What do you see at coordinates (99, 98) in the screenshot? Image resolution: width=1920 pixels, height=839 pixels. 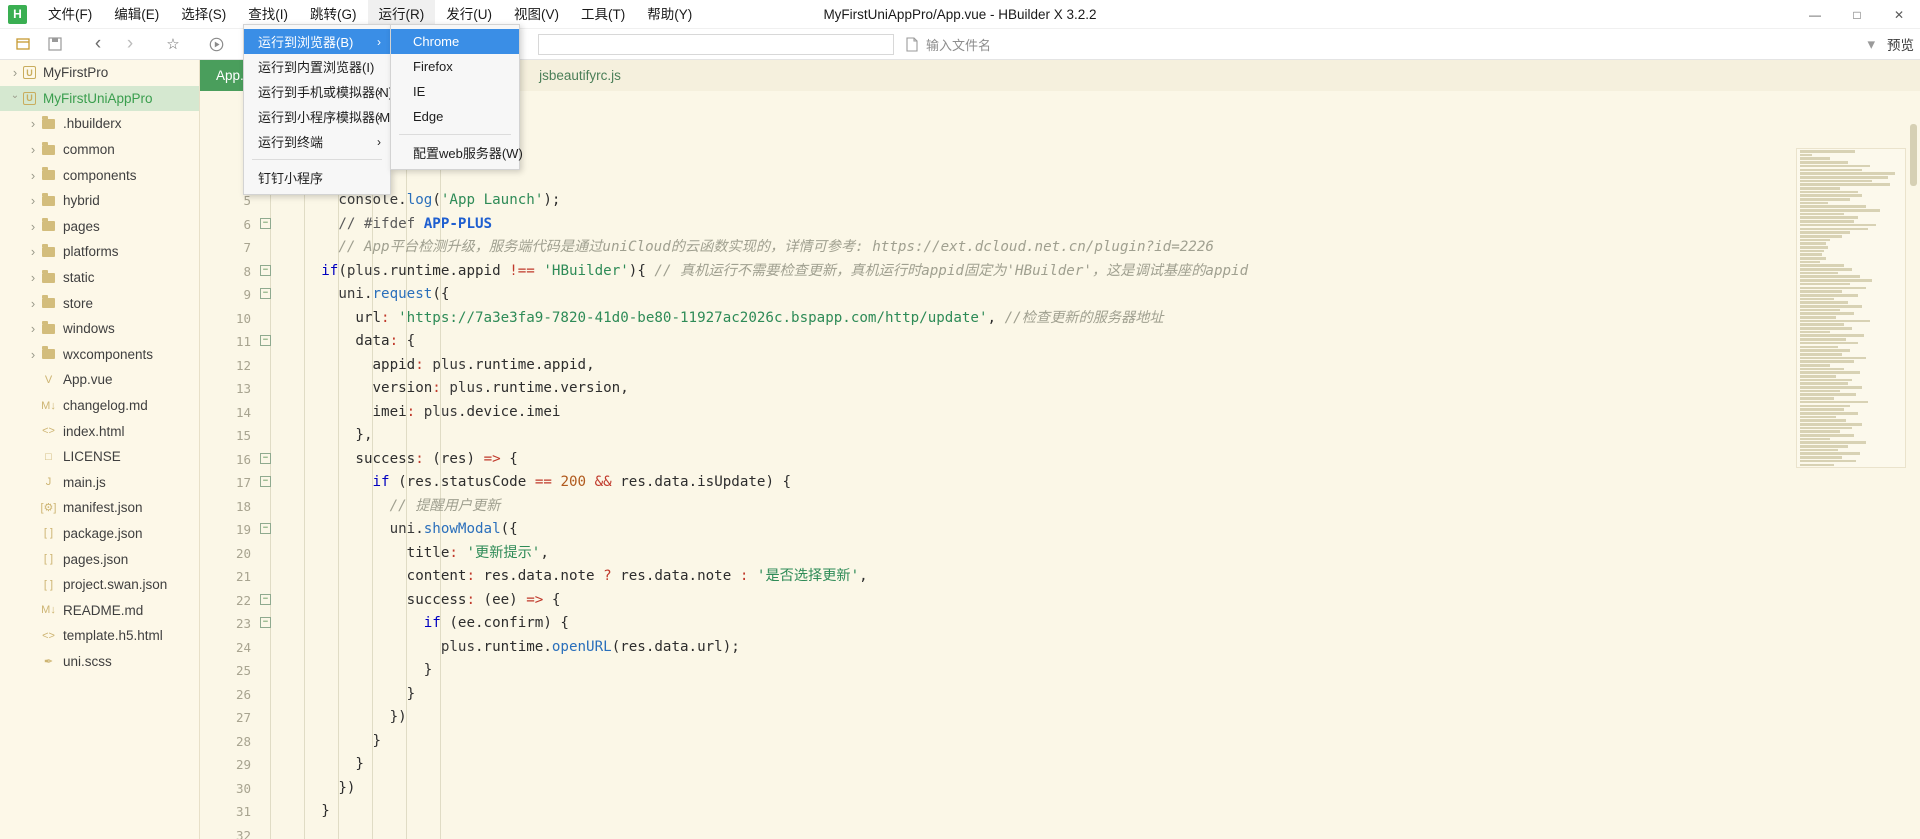 I see `tree-item-myfirstuniapppro: U MyFirstUniAppPro` at bounding box center [99, 98].